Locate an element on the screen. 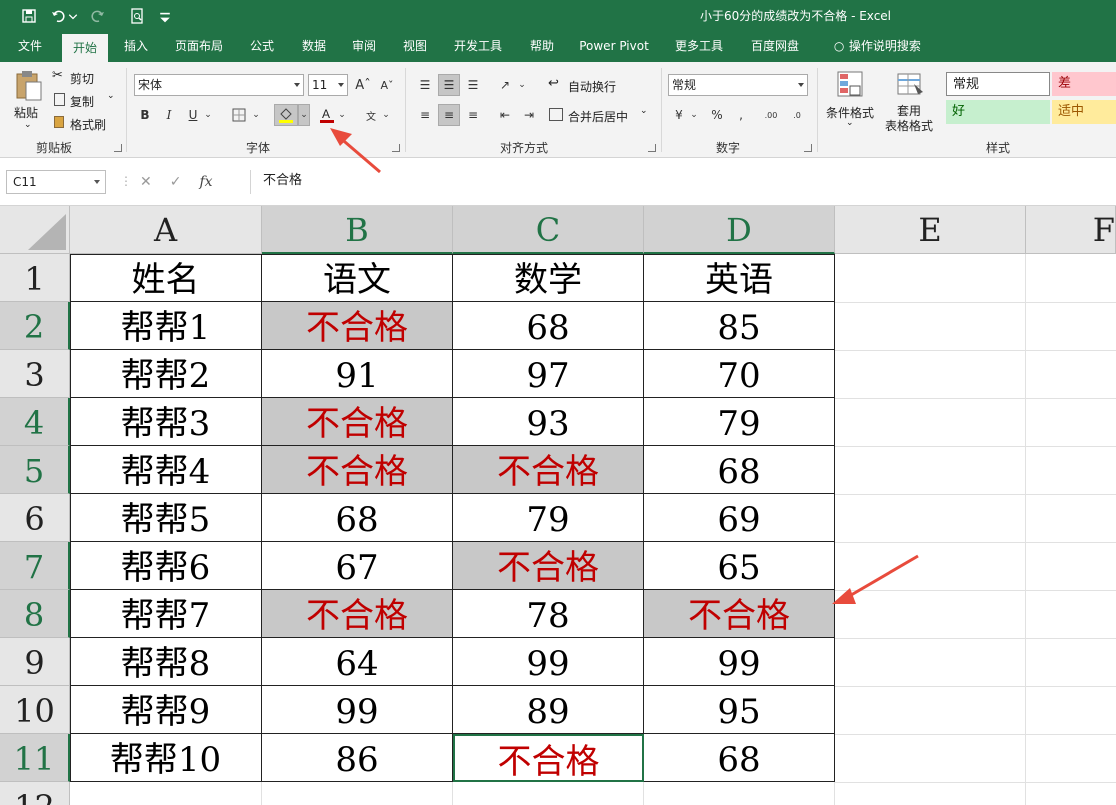 This screenshot has width=1116, height=805. enter-icon: ✓ is located at coordinates (176, 182).